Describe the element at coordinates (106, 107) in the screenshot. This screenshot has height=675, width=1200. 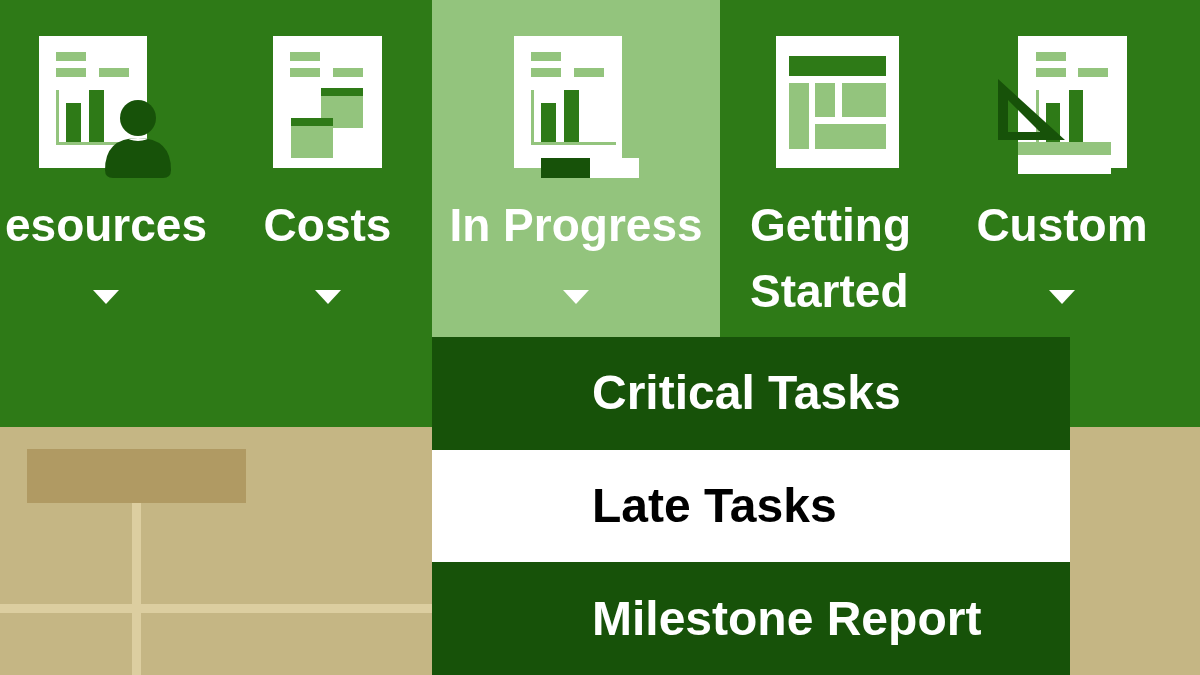
I see `report-with-person-icon` at that location.